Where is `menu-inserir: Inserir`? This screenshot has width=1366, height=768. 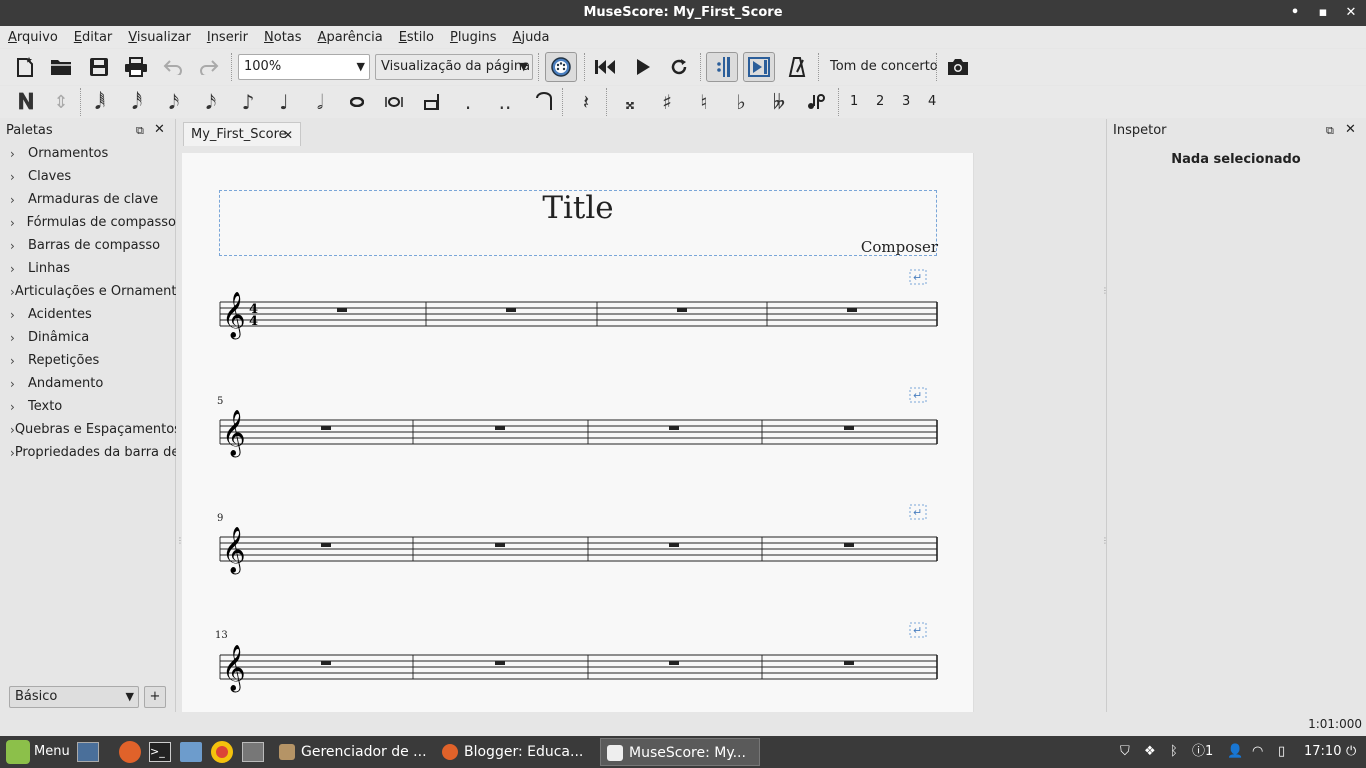 menu-inserir: Inserir is located at coordinates (227, 37).